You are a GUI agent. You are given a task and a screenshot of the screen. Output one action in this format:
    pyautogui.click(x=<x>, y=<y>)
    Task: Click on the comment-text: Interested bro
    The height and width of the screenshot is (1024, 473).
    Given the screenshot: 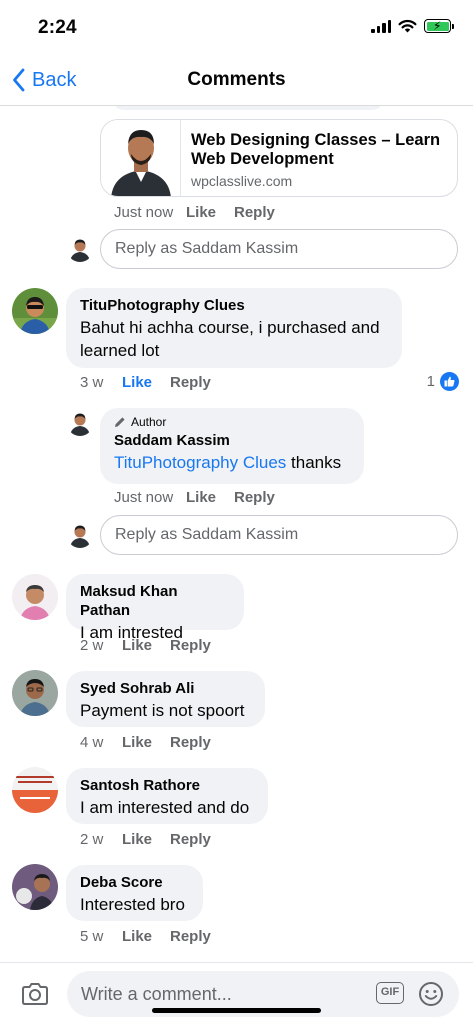 What is the action you would take?
    pyautogui.click(x=132, y=904)
    